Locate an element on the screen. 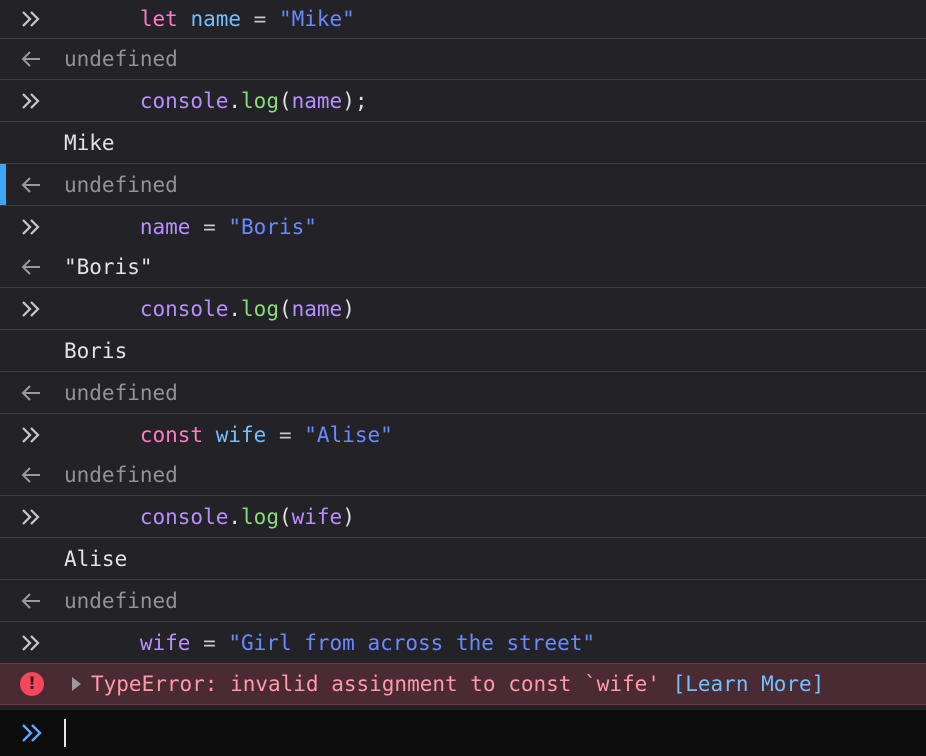  log-message: Boris is located at coordinates (96, 350).